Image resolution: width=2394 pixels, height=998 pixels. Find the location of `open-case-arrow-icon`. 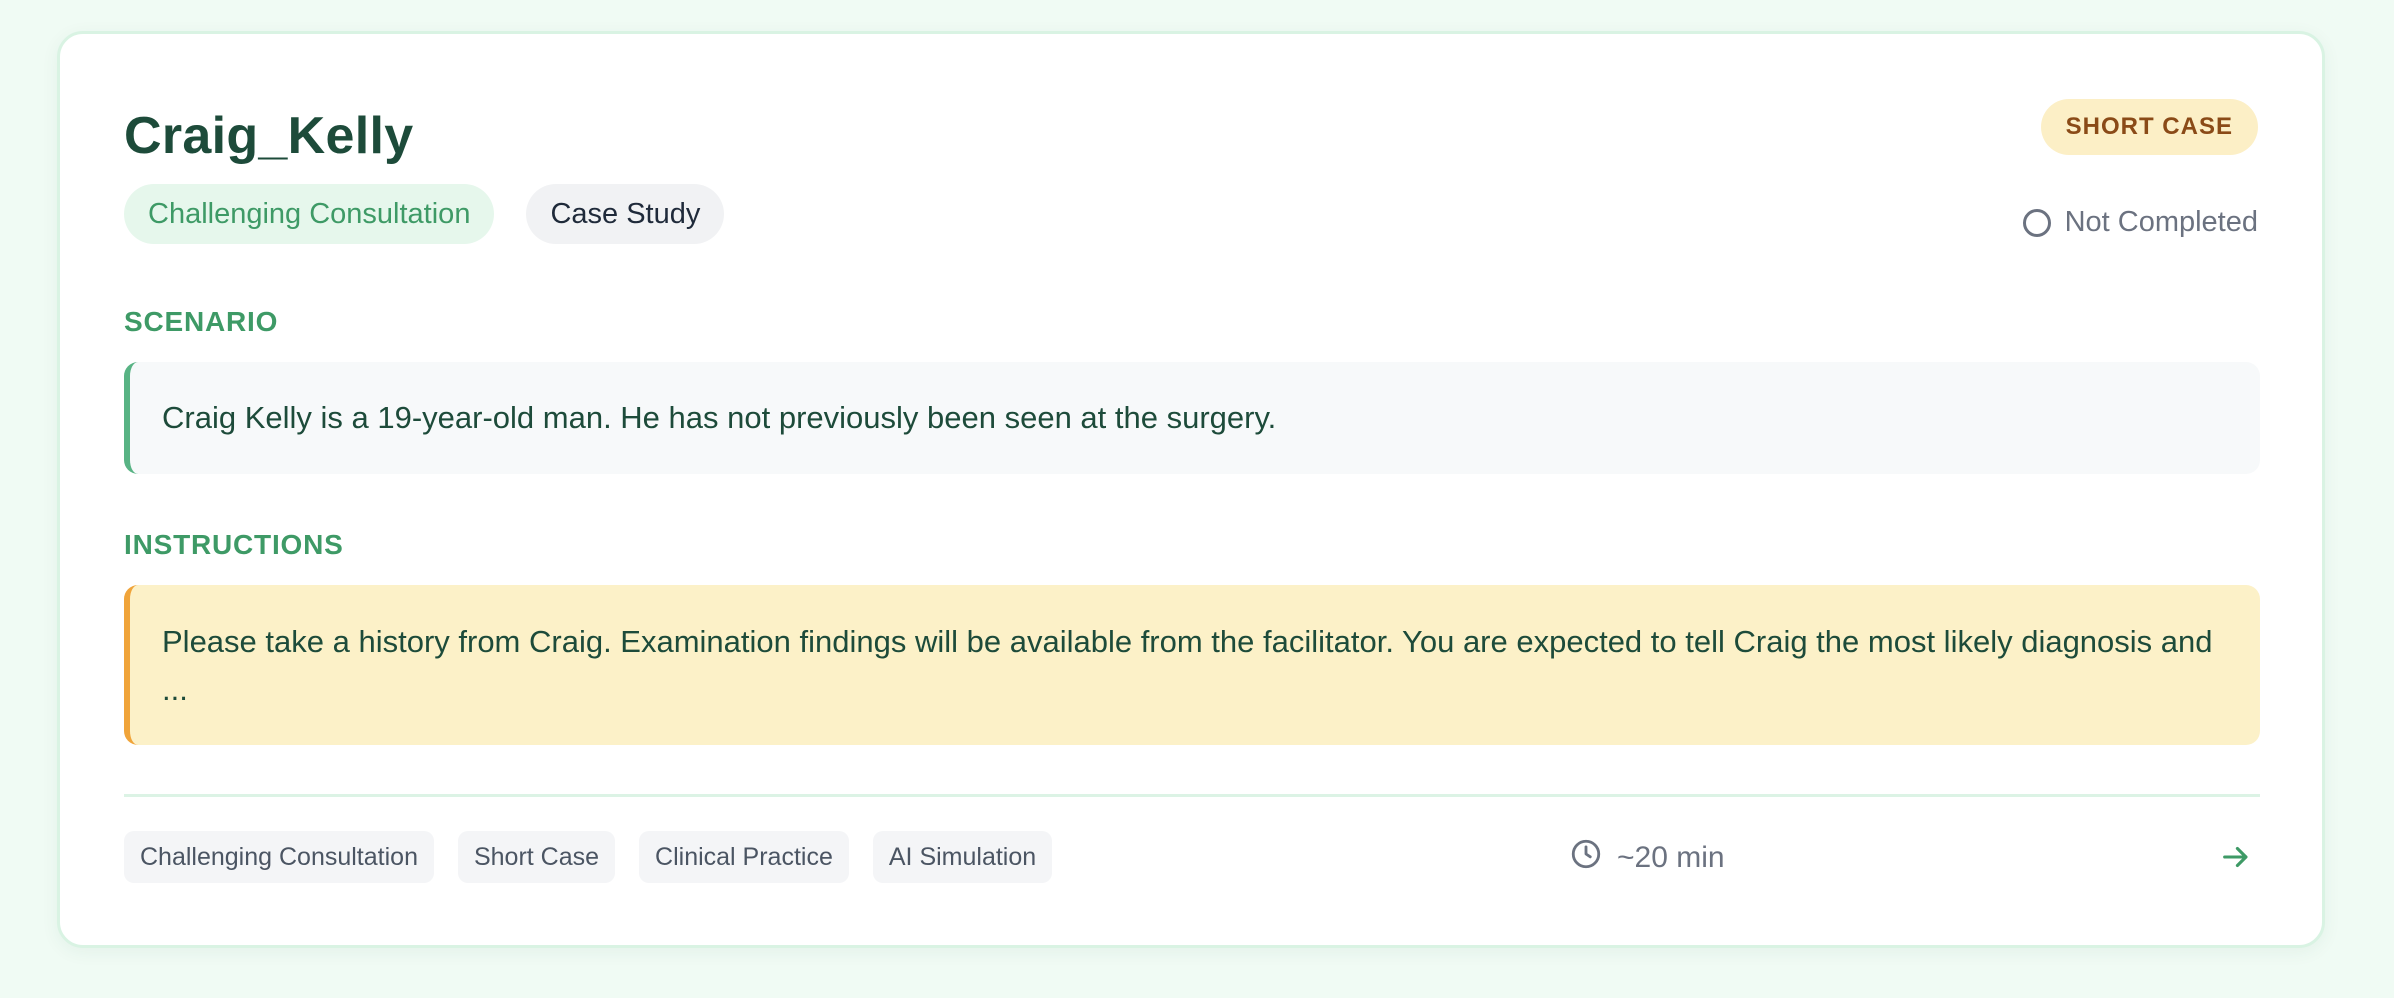

open-case-arrow-icon is located at coordinates (2236, 857).